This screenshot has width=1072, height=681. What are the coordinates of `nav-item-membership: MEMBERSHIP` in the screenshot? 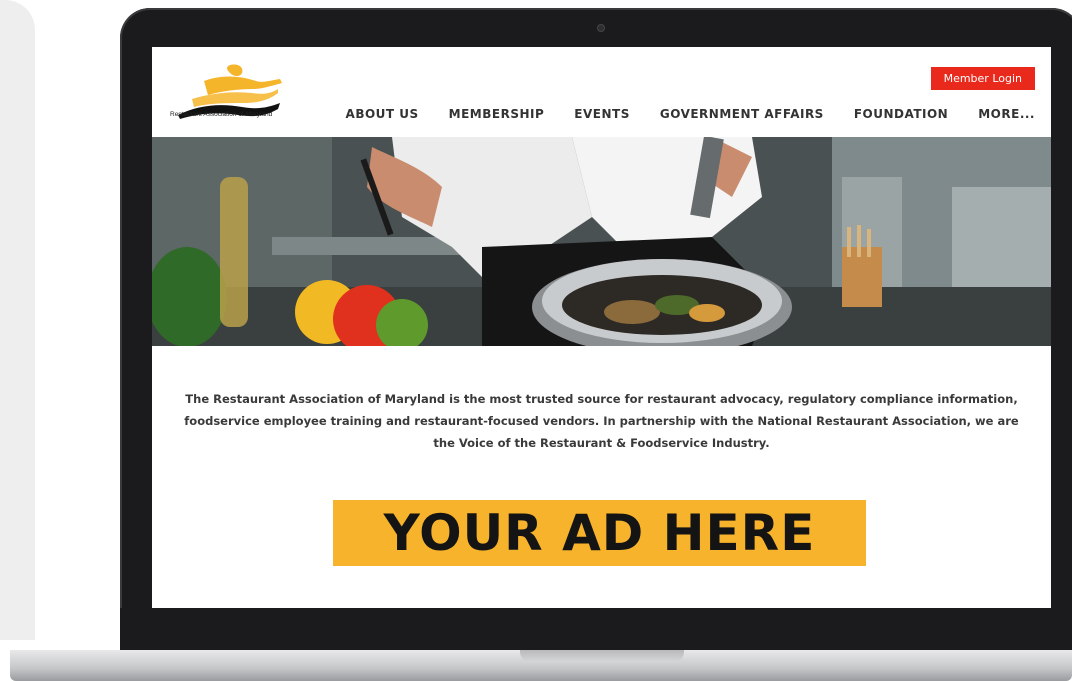 It's located at (497, 114).